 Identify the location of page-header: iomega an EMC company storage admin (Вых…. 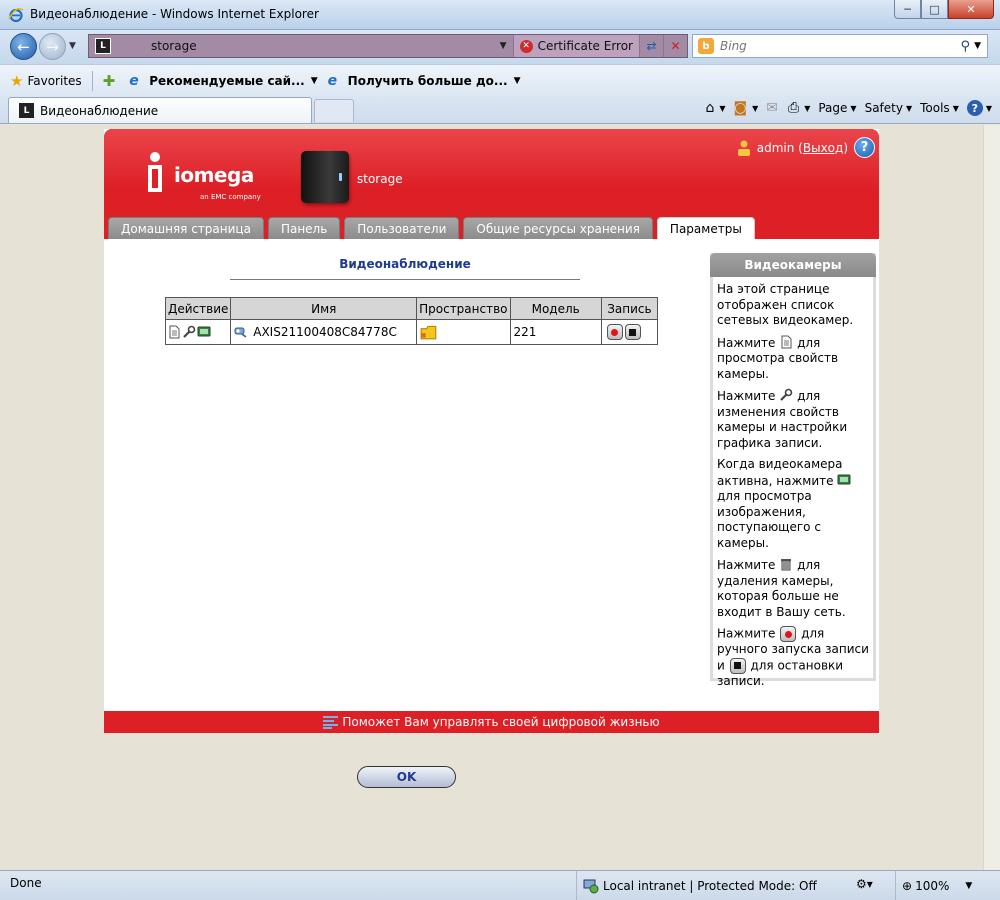
(491, 184).